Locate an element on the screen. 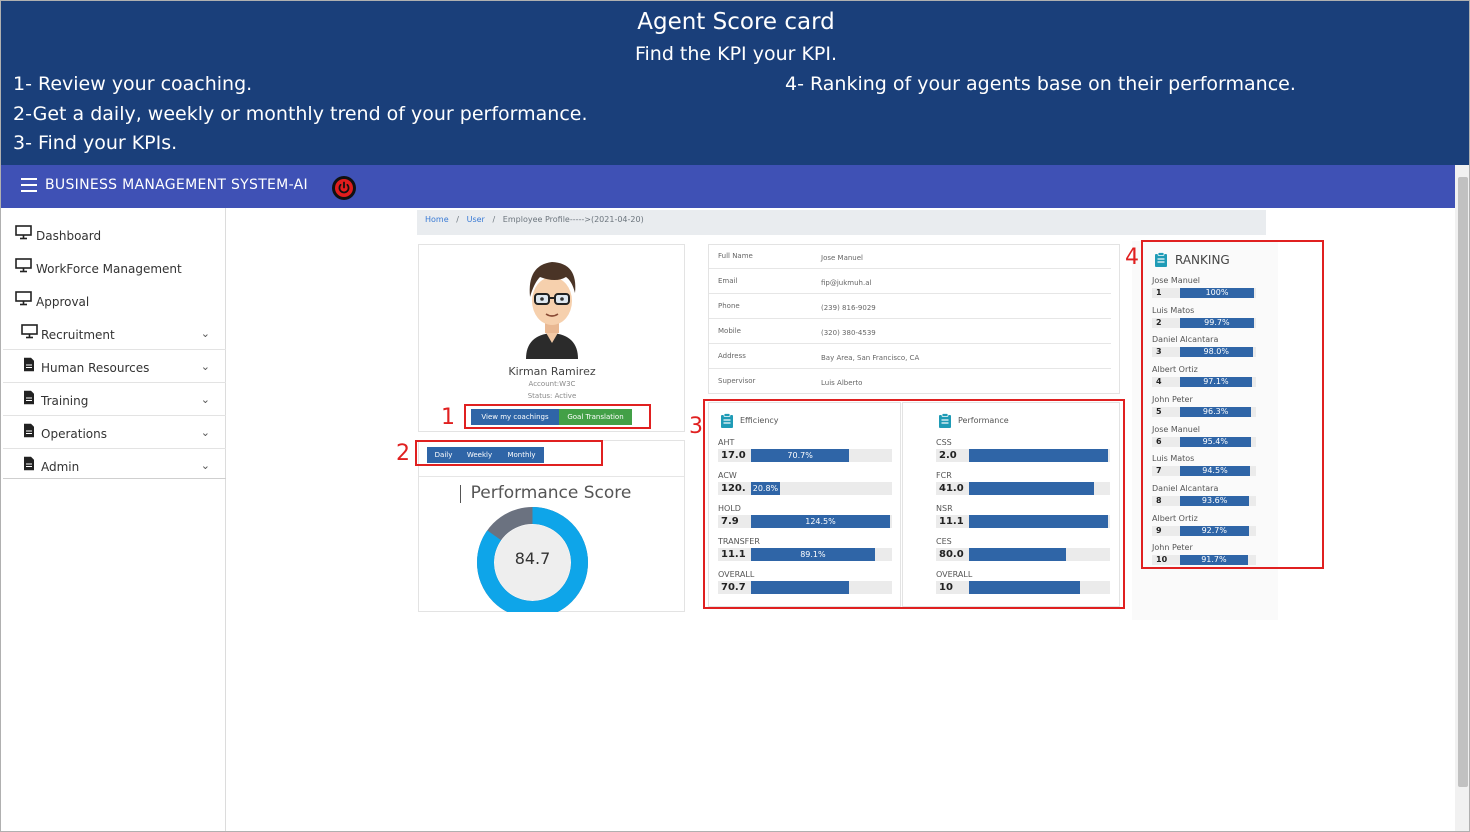  breadcrumb-user: User is located at coordinates (476, 219).